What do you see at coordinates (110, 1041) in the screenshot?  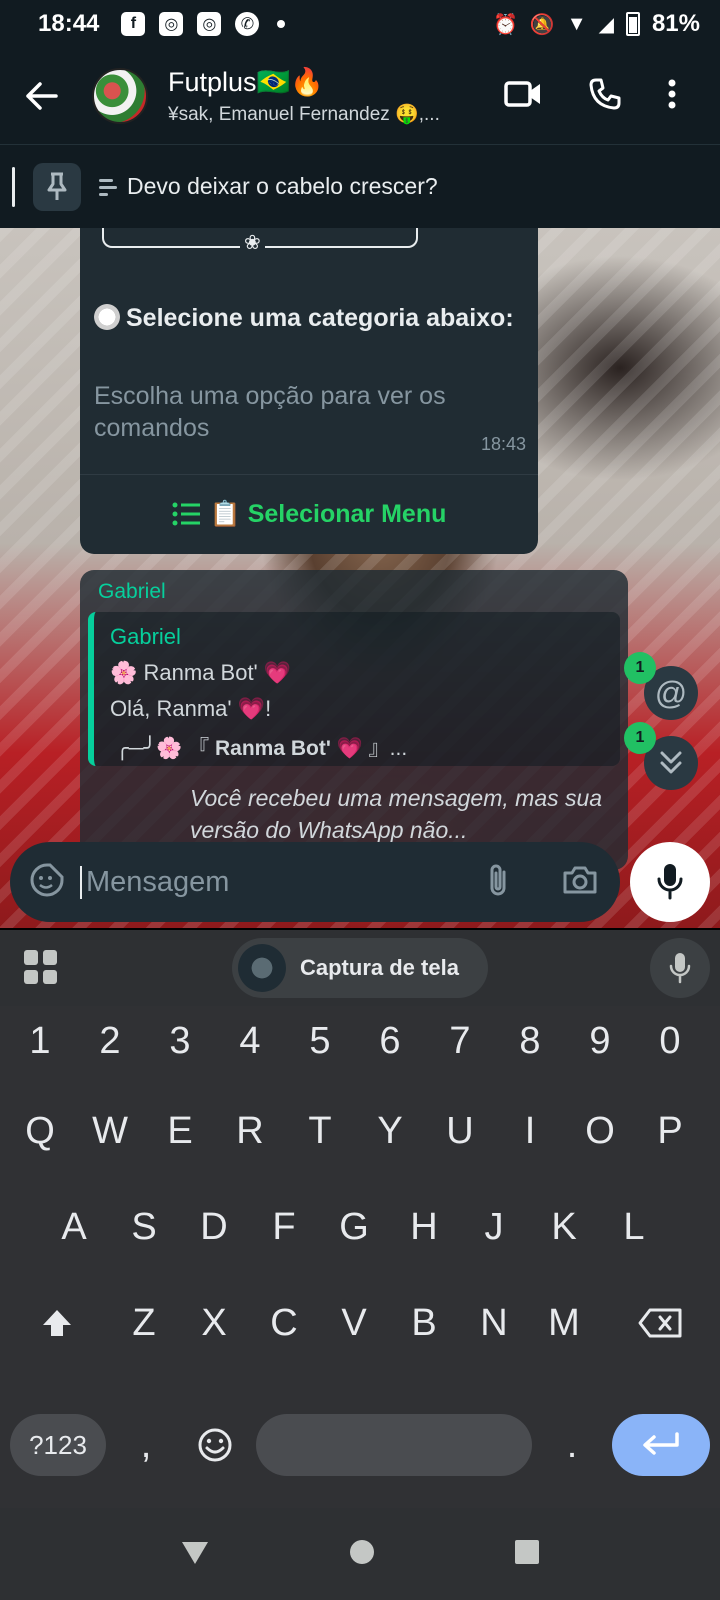 I see `number-key: 2` at bounding box center [110, 1041].